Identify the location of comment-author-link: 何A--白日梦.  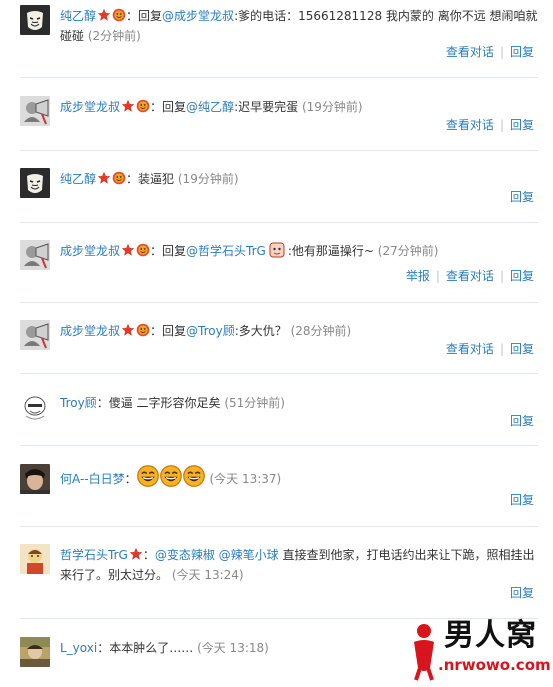
(92, 479).